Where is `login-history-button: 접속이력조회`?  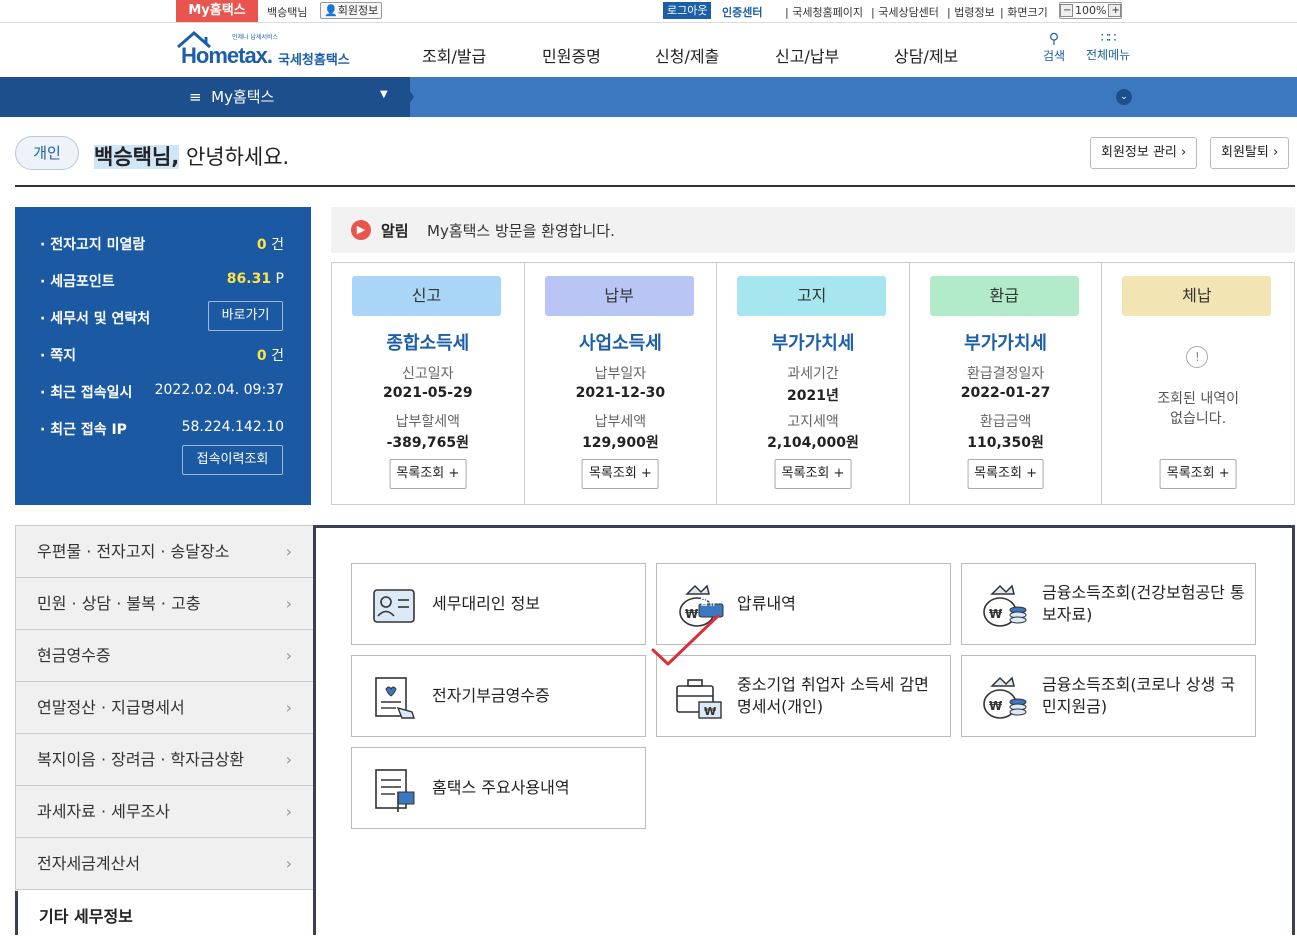 login-history-button: 접속이력조회 is located at coordinates (232, 460).